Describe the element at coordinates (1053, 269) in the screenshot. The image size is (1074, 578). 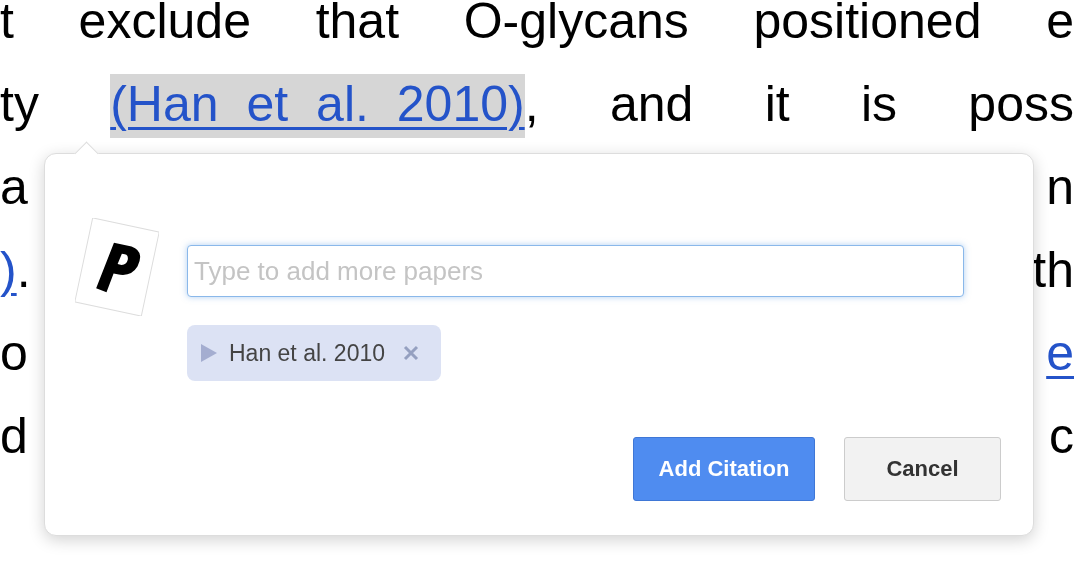
I see `document-text: th` at that location.